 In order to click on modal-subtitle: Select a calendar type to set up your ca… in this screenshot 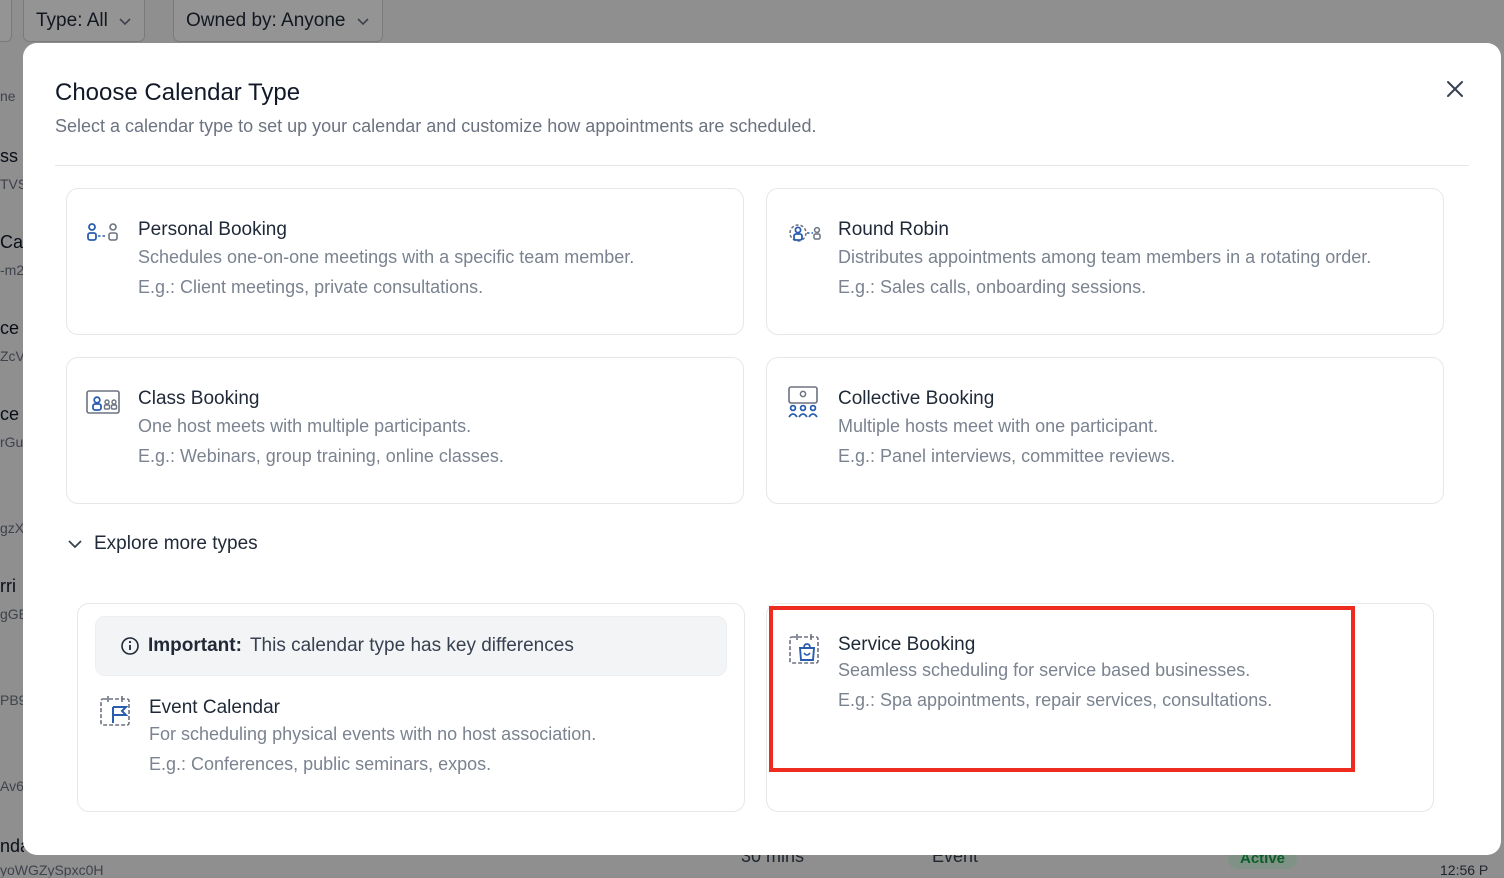, I will do `click(436, 126)`.